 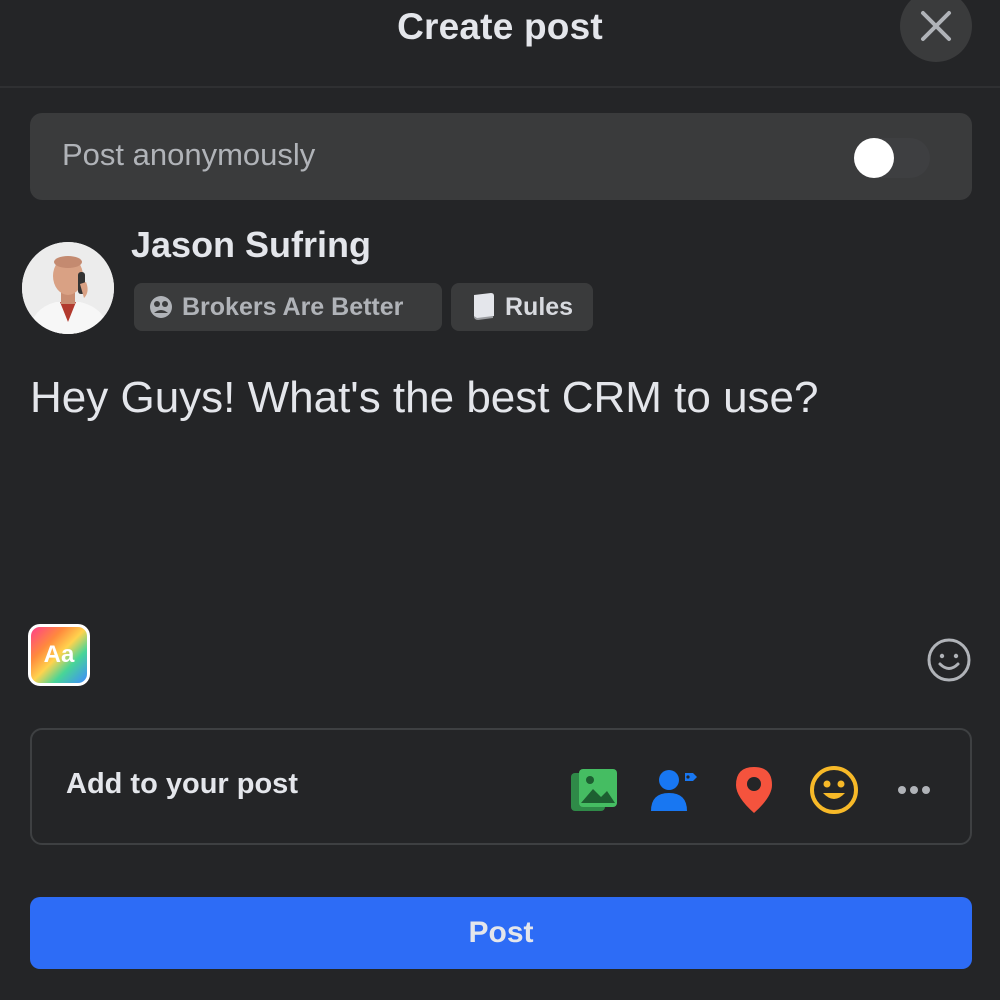 What do you see at coordinates (483, 307) in the screenshot?
I see `book-icon` at bounding box center [483, 307].